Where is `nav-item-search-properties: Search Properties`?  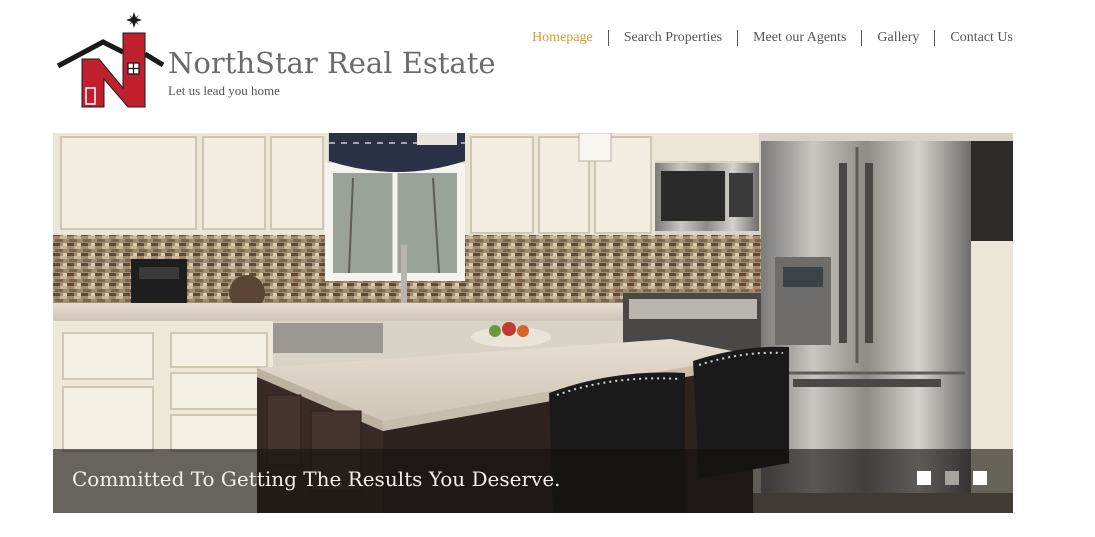
nav-item-search-properties: Search Properties is located at coordinates (673, 38).